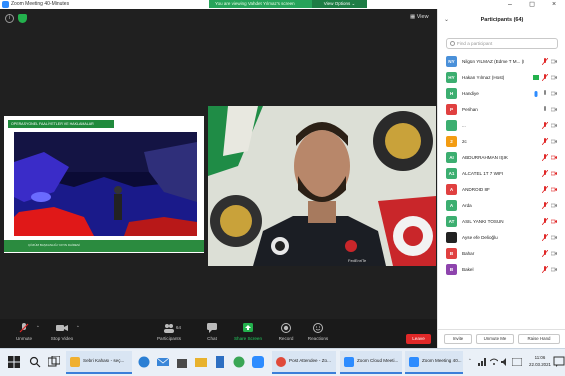  Describe the element at coordinates (255, 3) in the screenshot. I see `share-banner-text: You are viewing Vahdet Yılmaz's screen` at that location.